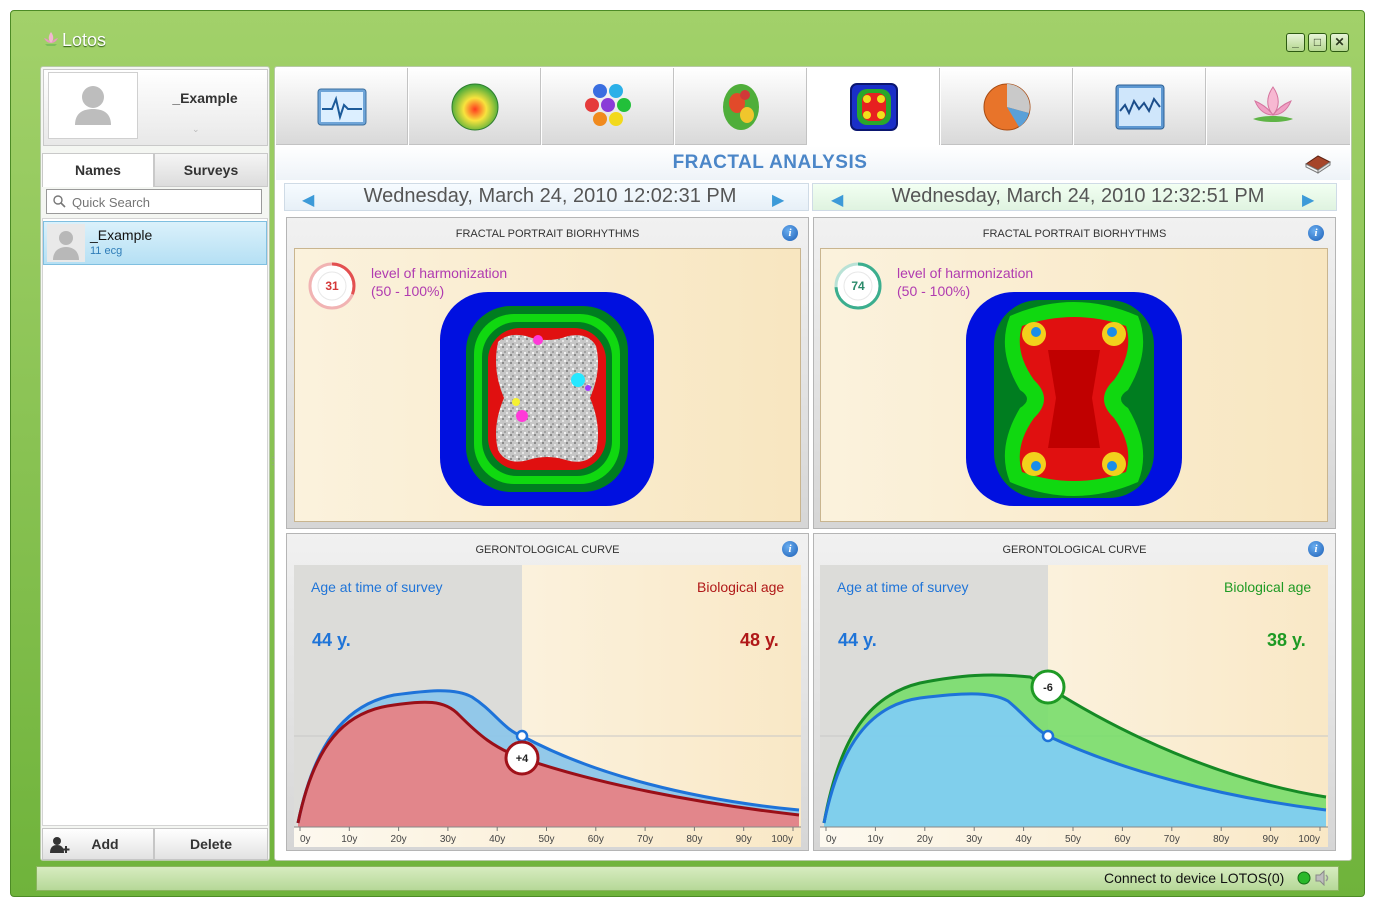  Describe the element at coordinates (759, 640) in the screenshot. I see `biological-age-value-left: 48 y.` at that location.